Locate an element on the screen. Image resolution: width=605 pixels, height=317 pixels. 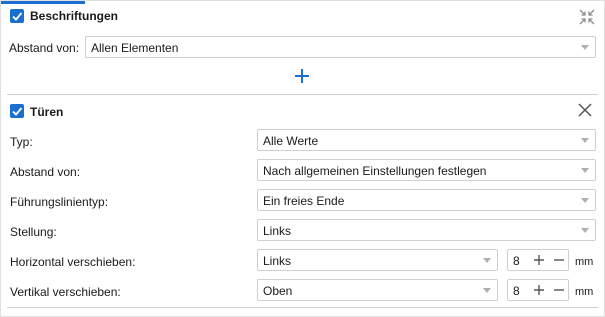
vertikal-unit: mm is located at coordinates (584, 292).